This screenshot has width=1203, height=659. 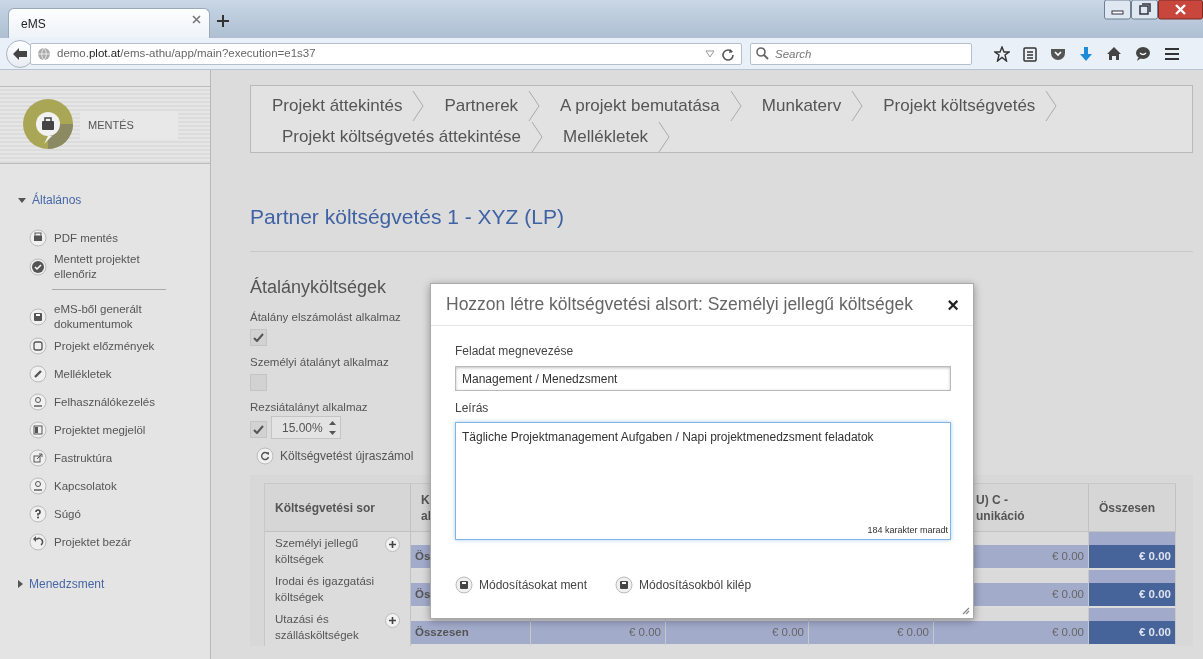 What do you see at coordinates (20, 584) in the screenshot?
I see `caret-right-icon` at bounding box center [20, 584].